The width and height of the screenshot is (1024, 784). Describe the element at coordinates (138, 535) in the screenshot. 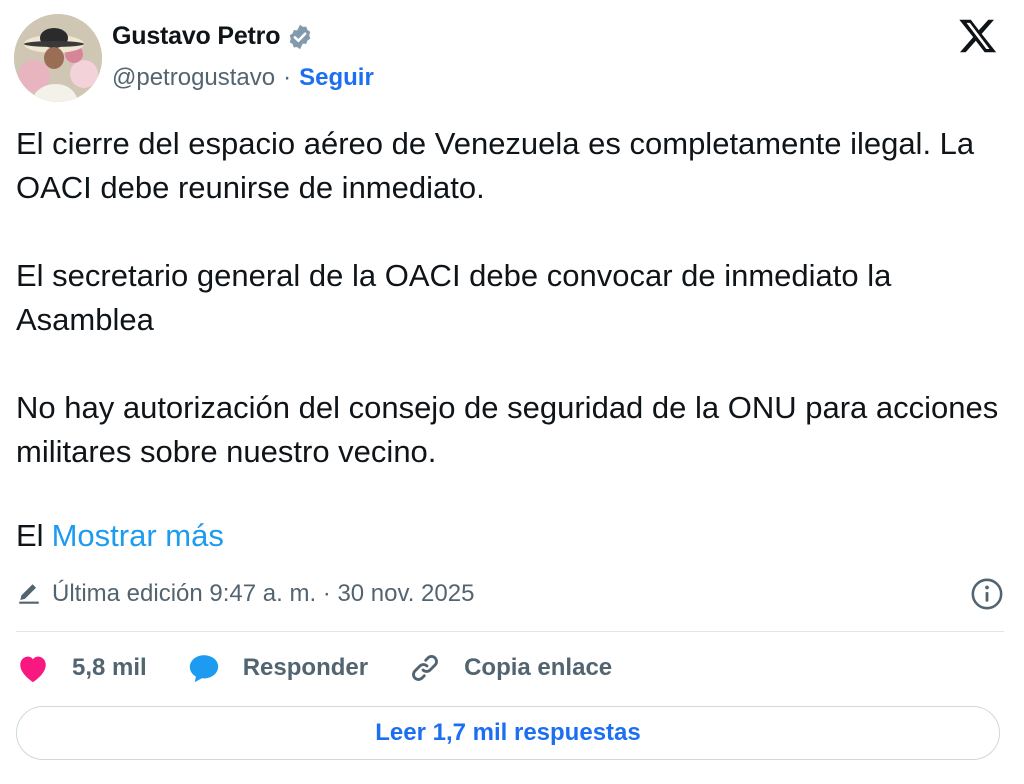

I see `show-more-link: Mostrar más` at that location.